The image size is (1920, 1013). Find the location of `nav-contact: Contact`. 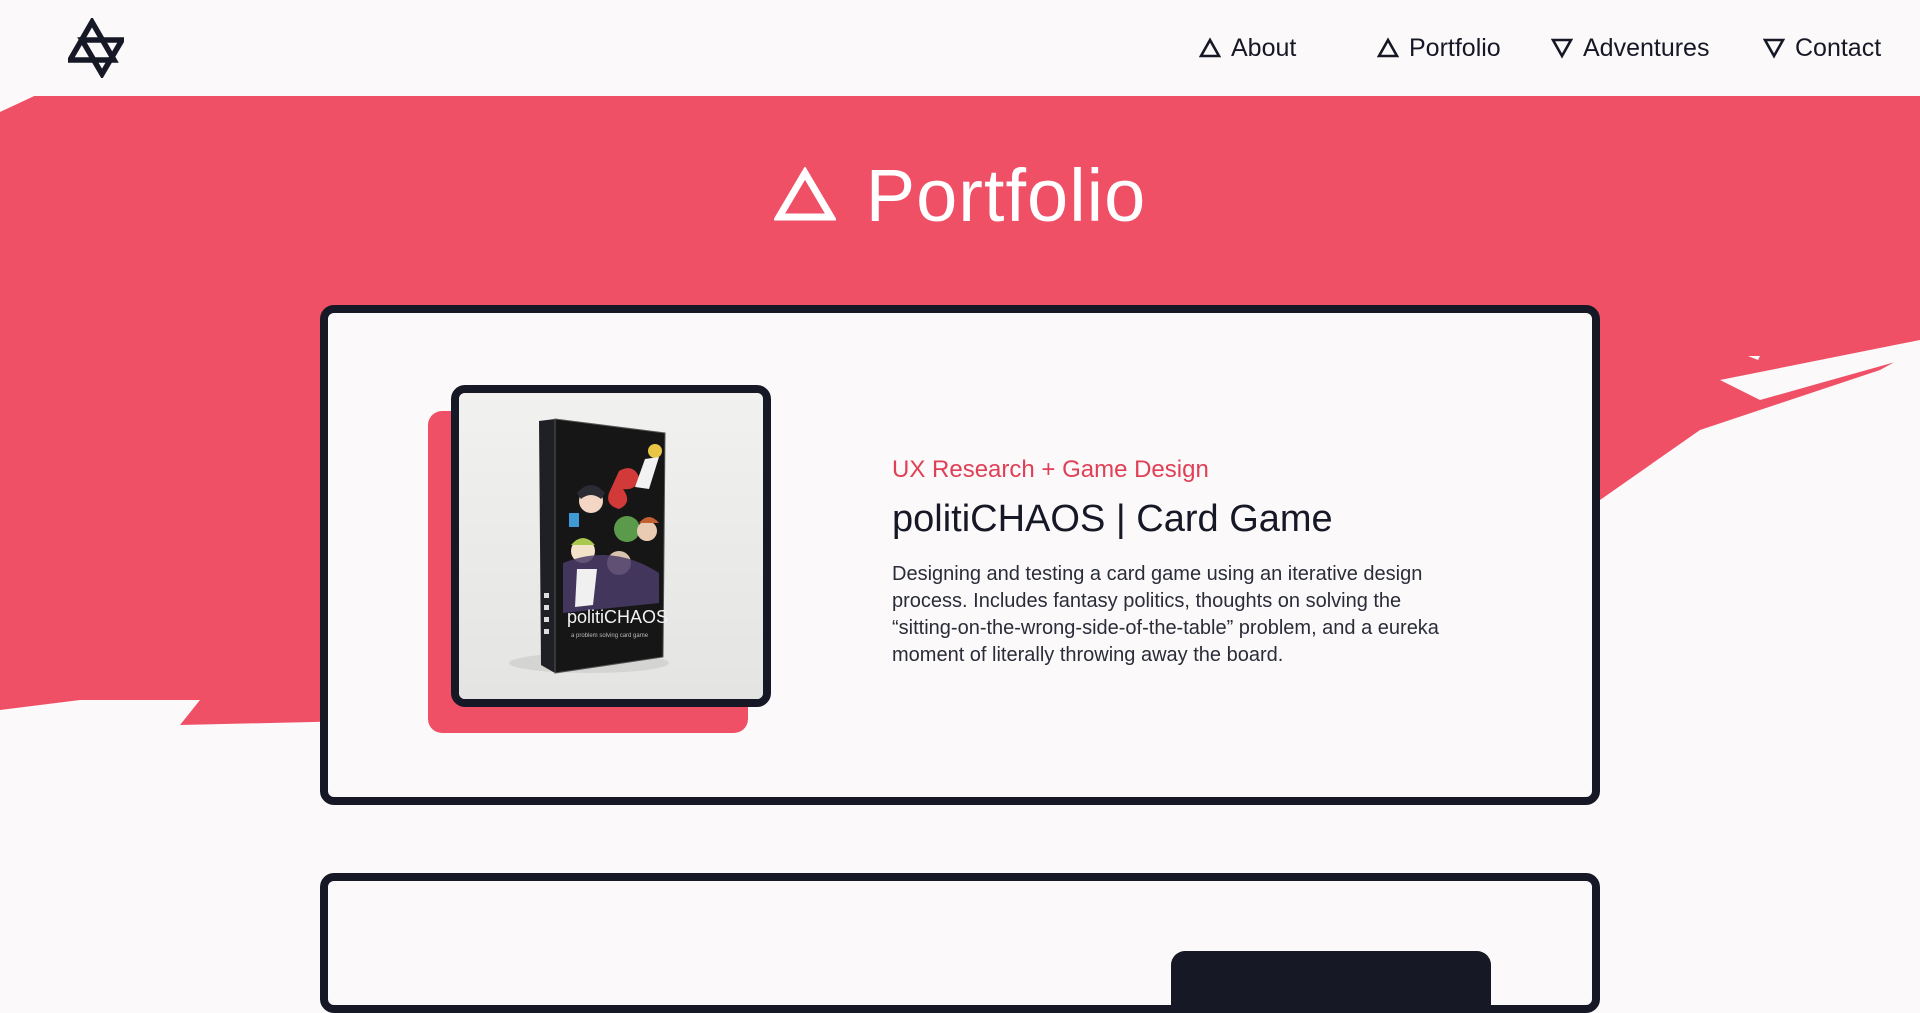

nav-contact: Contact is located at coordinates (1822, 48).